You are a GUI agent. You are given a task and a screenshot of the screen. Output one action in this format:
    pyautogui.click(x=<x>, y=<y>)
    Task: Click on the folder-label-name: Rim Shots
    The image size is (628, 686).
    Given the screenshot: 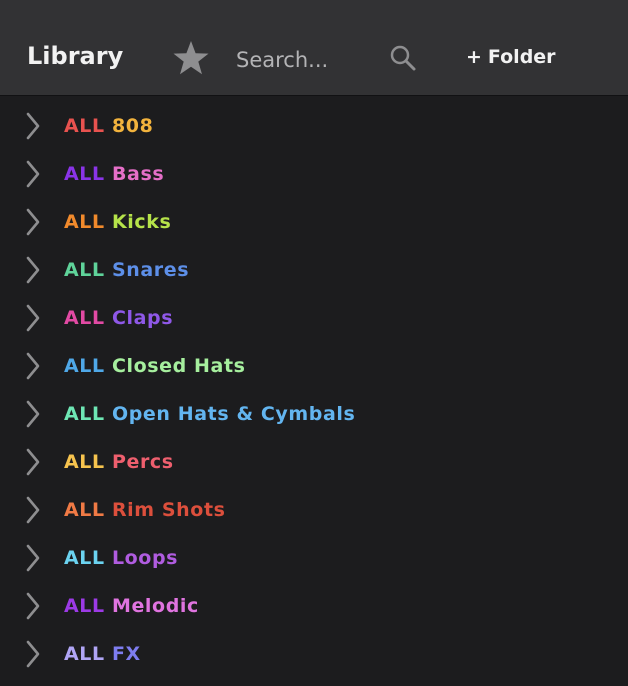 What is the action you would take?
    pyautogui.click(x=168, y=510)
    